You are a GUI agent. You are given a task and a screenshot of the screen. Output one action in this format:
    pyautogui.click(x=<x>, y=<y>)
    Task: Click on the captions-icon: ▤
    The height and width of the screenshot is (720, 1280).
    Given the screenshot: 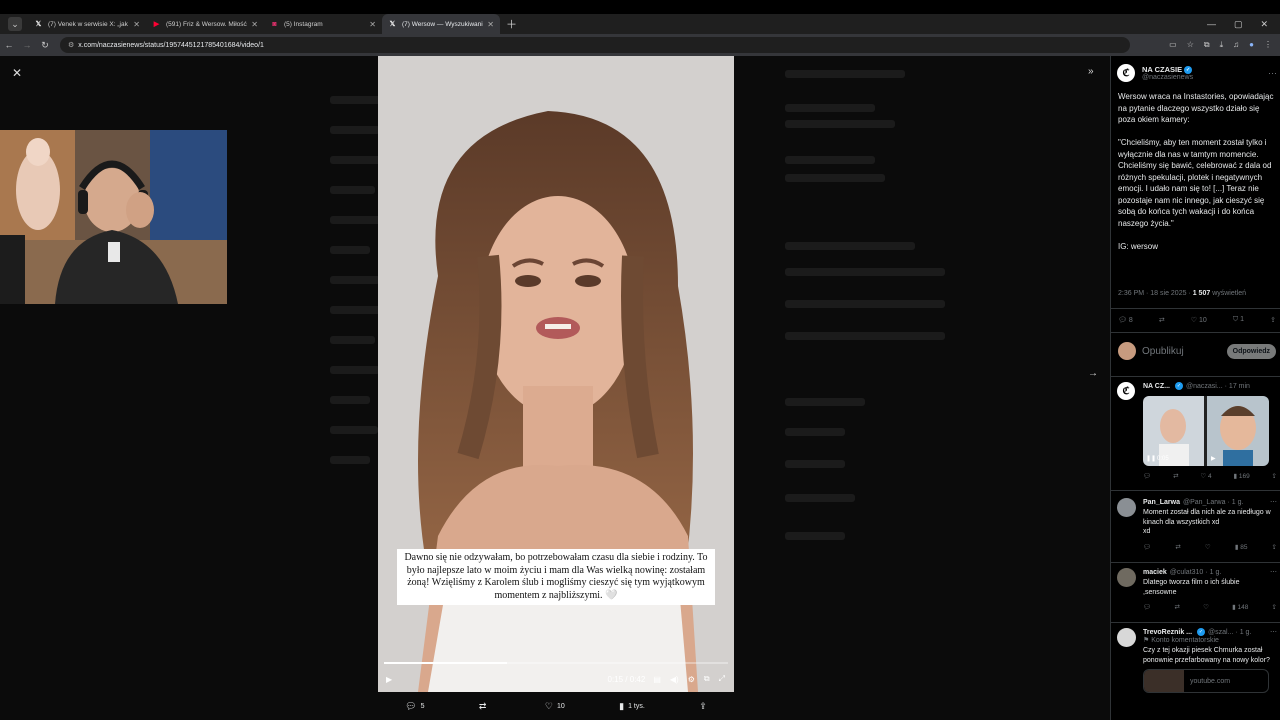 What is the action you would take?
    pyautogui.click(x=657, y=679)
    